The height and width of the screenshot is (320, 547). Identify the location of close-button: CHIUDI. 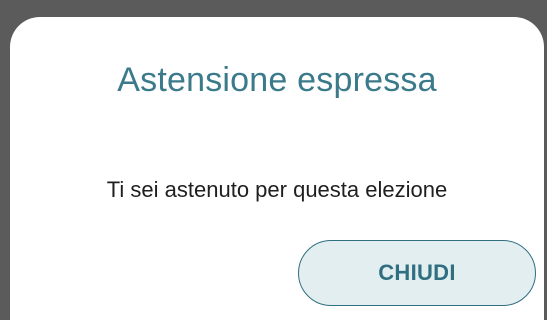
(417, 273).